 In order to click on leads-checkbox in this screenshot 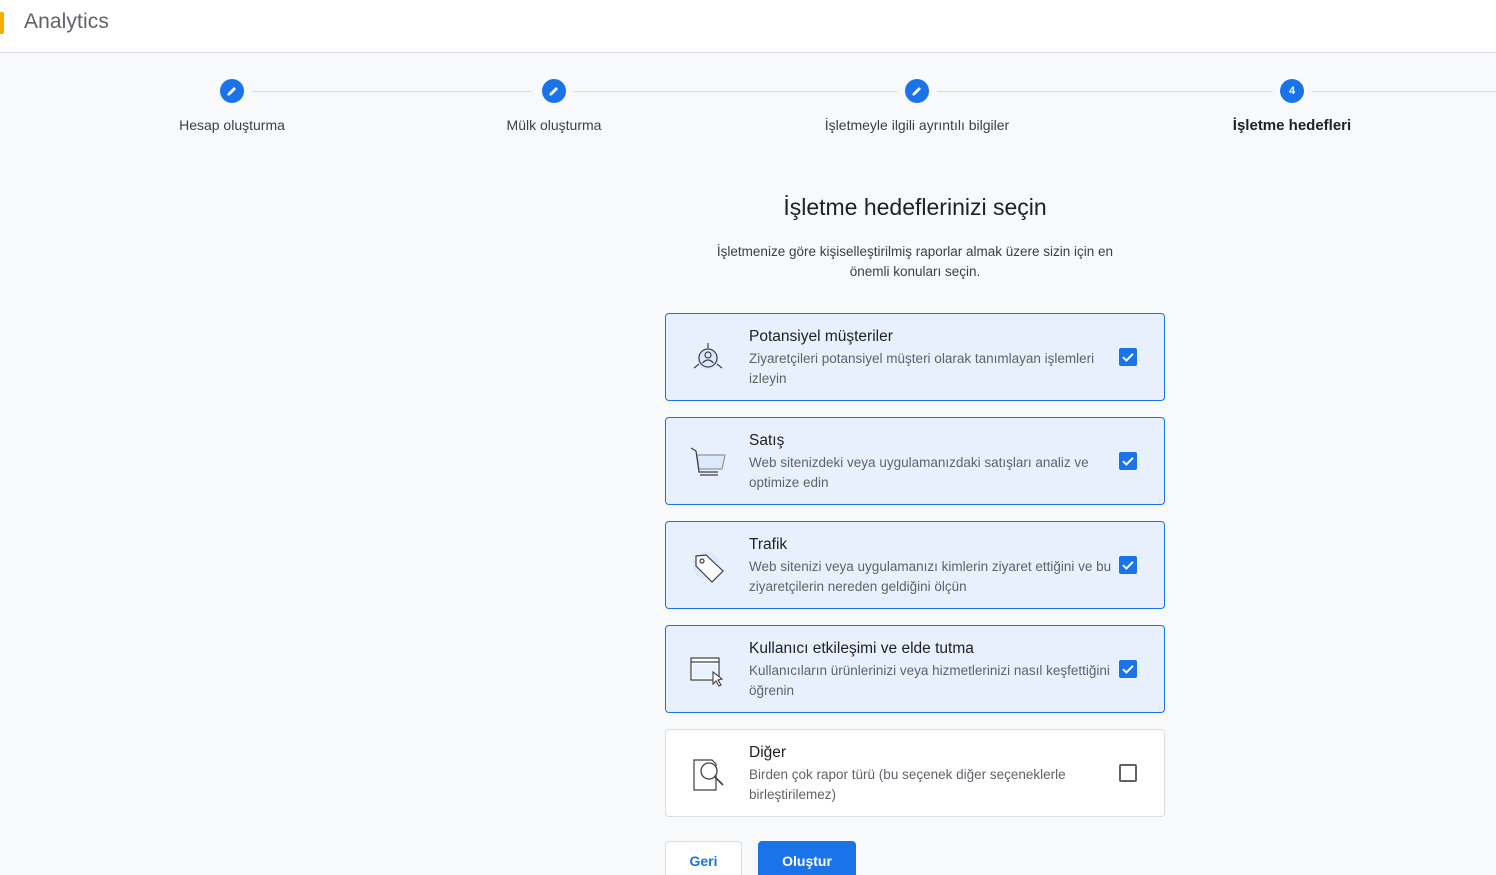, I will do `click(1128, 357)`.